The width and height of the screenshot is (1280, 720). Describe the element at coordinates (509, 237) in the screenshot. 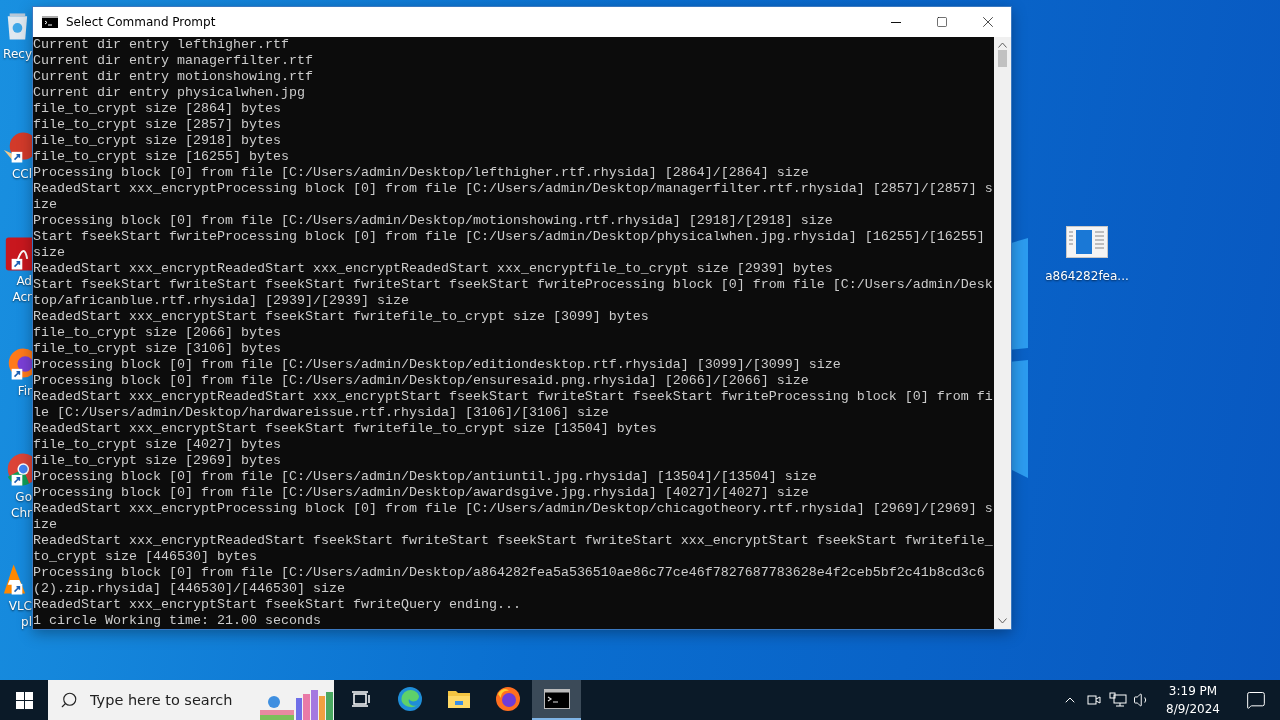

I see `console-line: Start fseekStart fwriteProcessing block [0] from file [C:/Users/admin/Desktop/physicalwhen.jpg.rhysida] [16255]/[16255]` at that location.